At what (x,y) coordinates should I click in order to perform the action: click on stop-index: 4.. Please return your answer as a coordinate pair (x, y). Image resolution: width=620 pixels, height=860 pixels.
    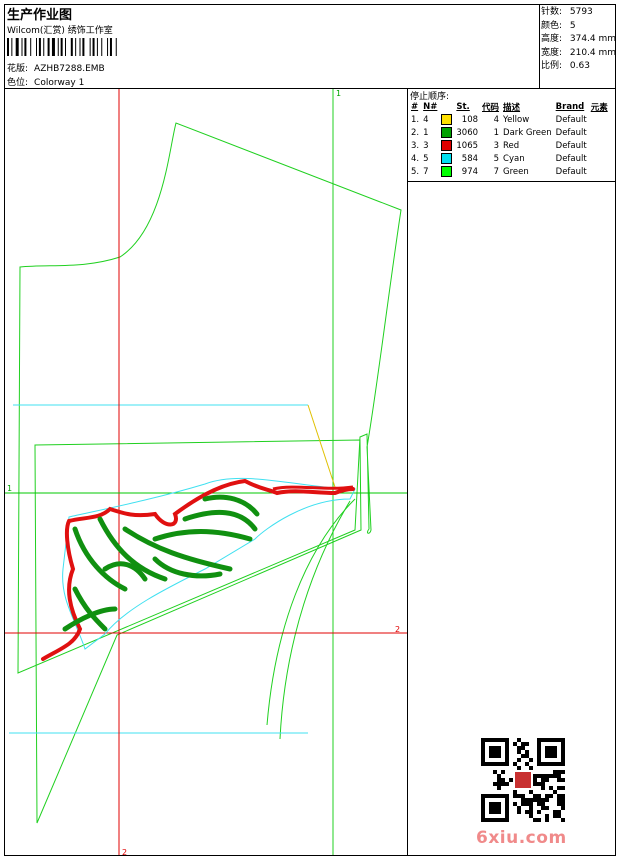
    Looking at the image, I should click on (415, 158).